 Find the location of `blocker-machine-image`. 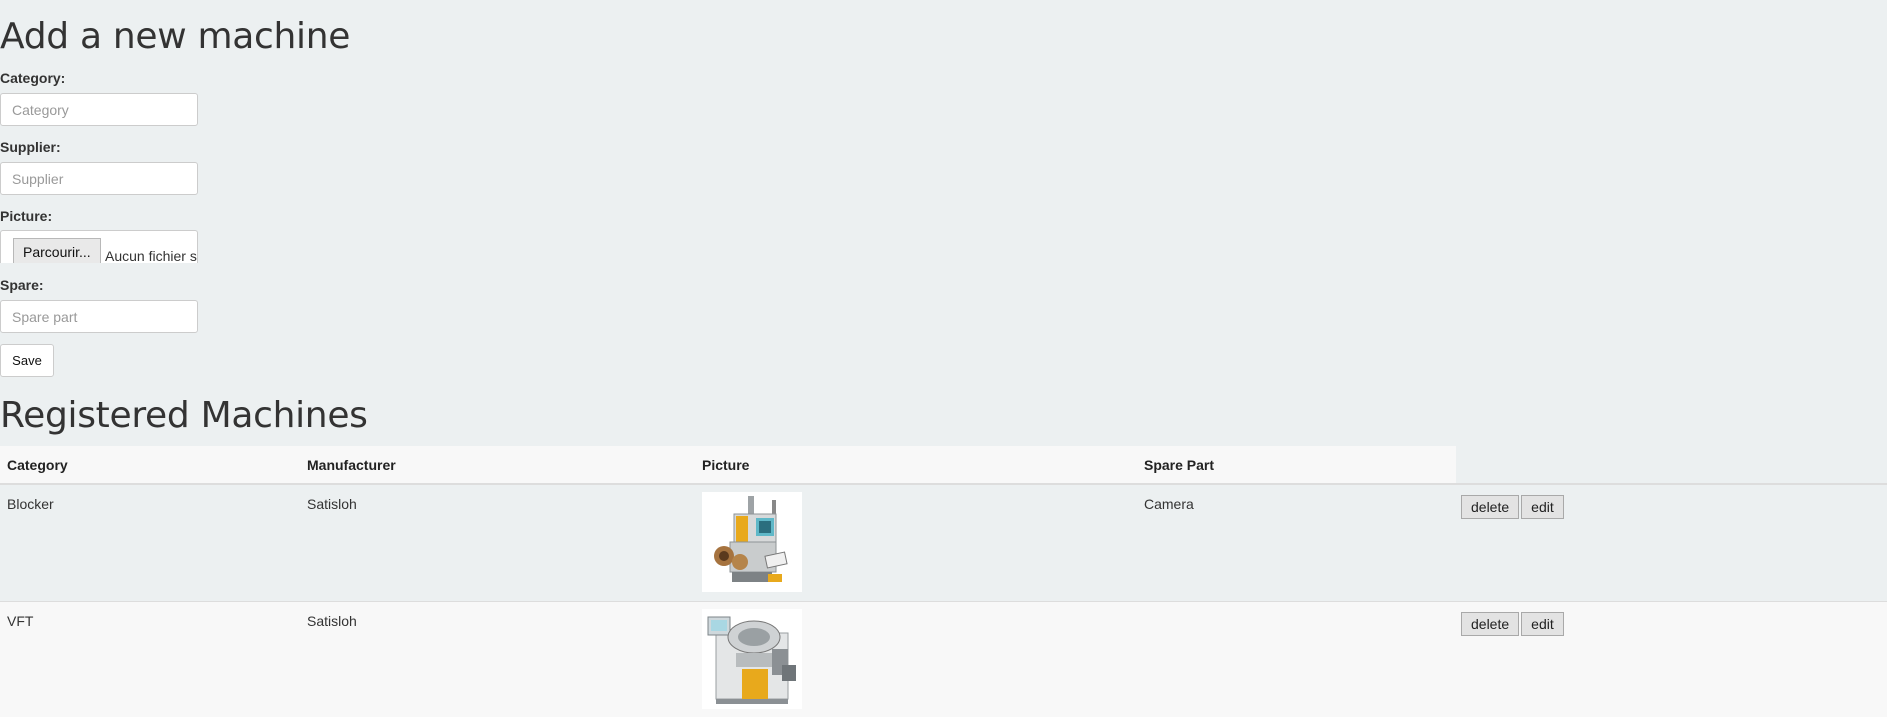

blocker-machine-image is located at coordinates (752, 542).